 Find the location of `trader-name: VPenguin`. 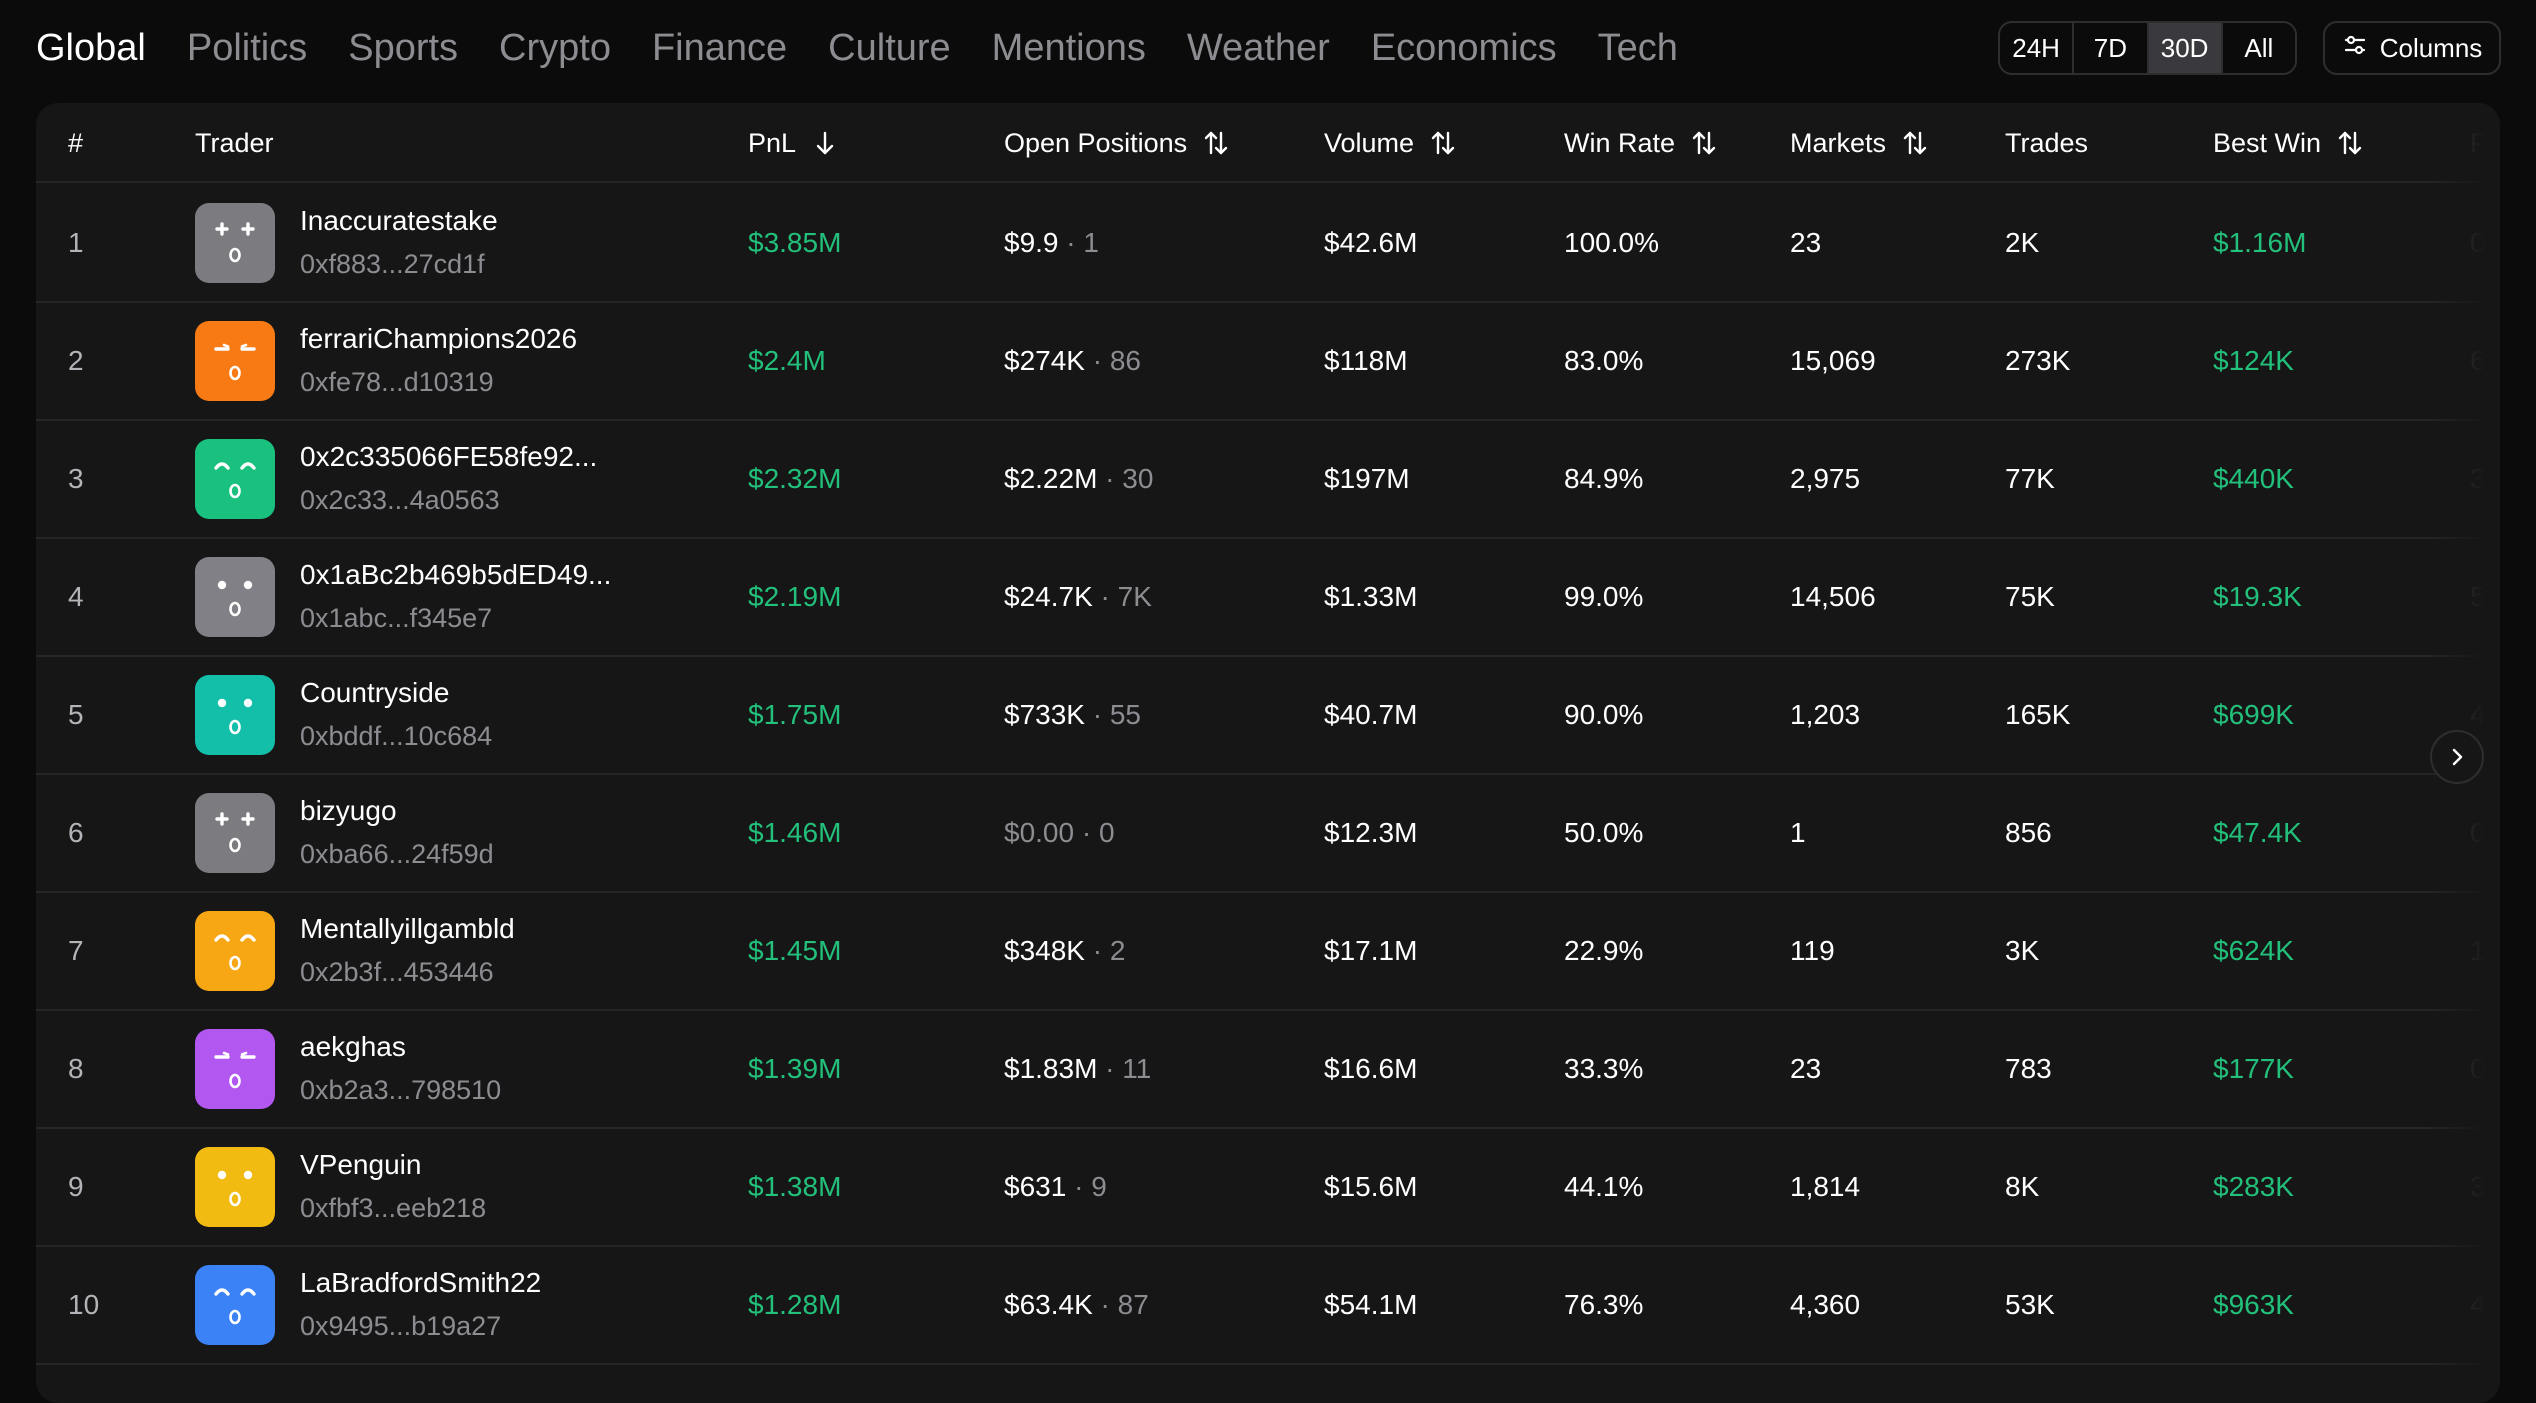

trader-name: VPenguin is located at coordinates (360, 1165).